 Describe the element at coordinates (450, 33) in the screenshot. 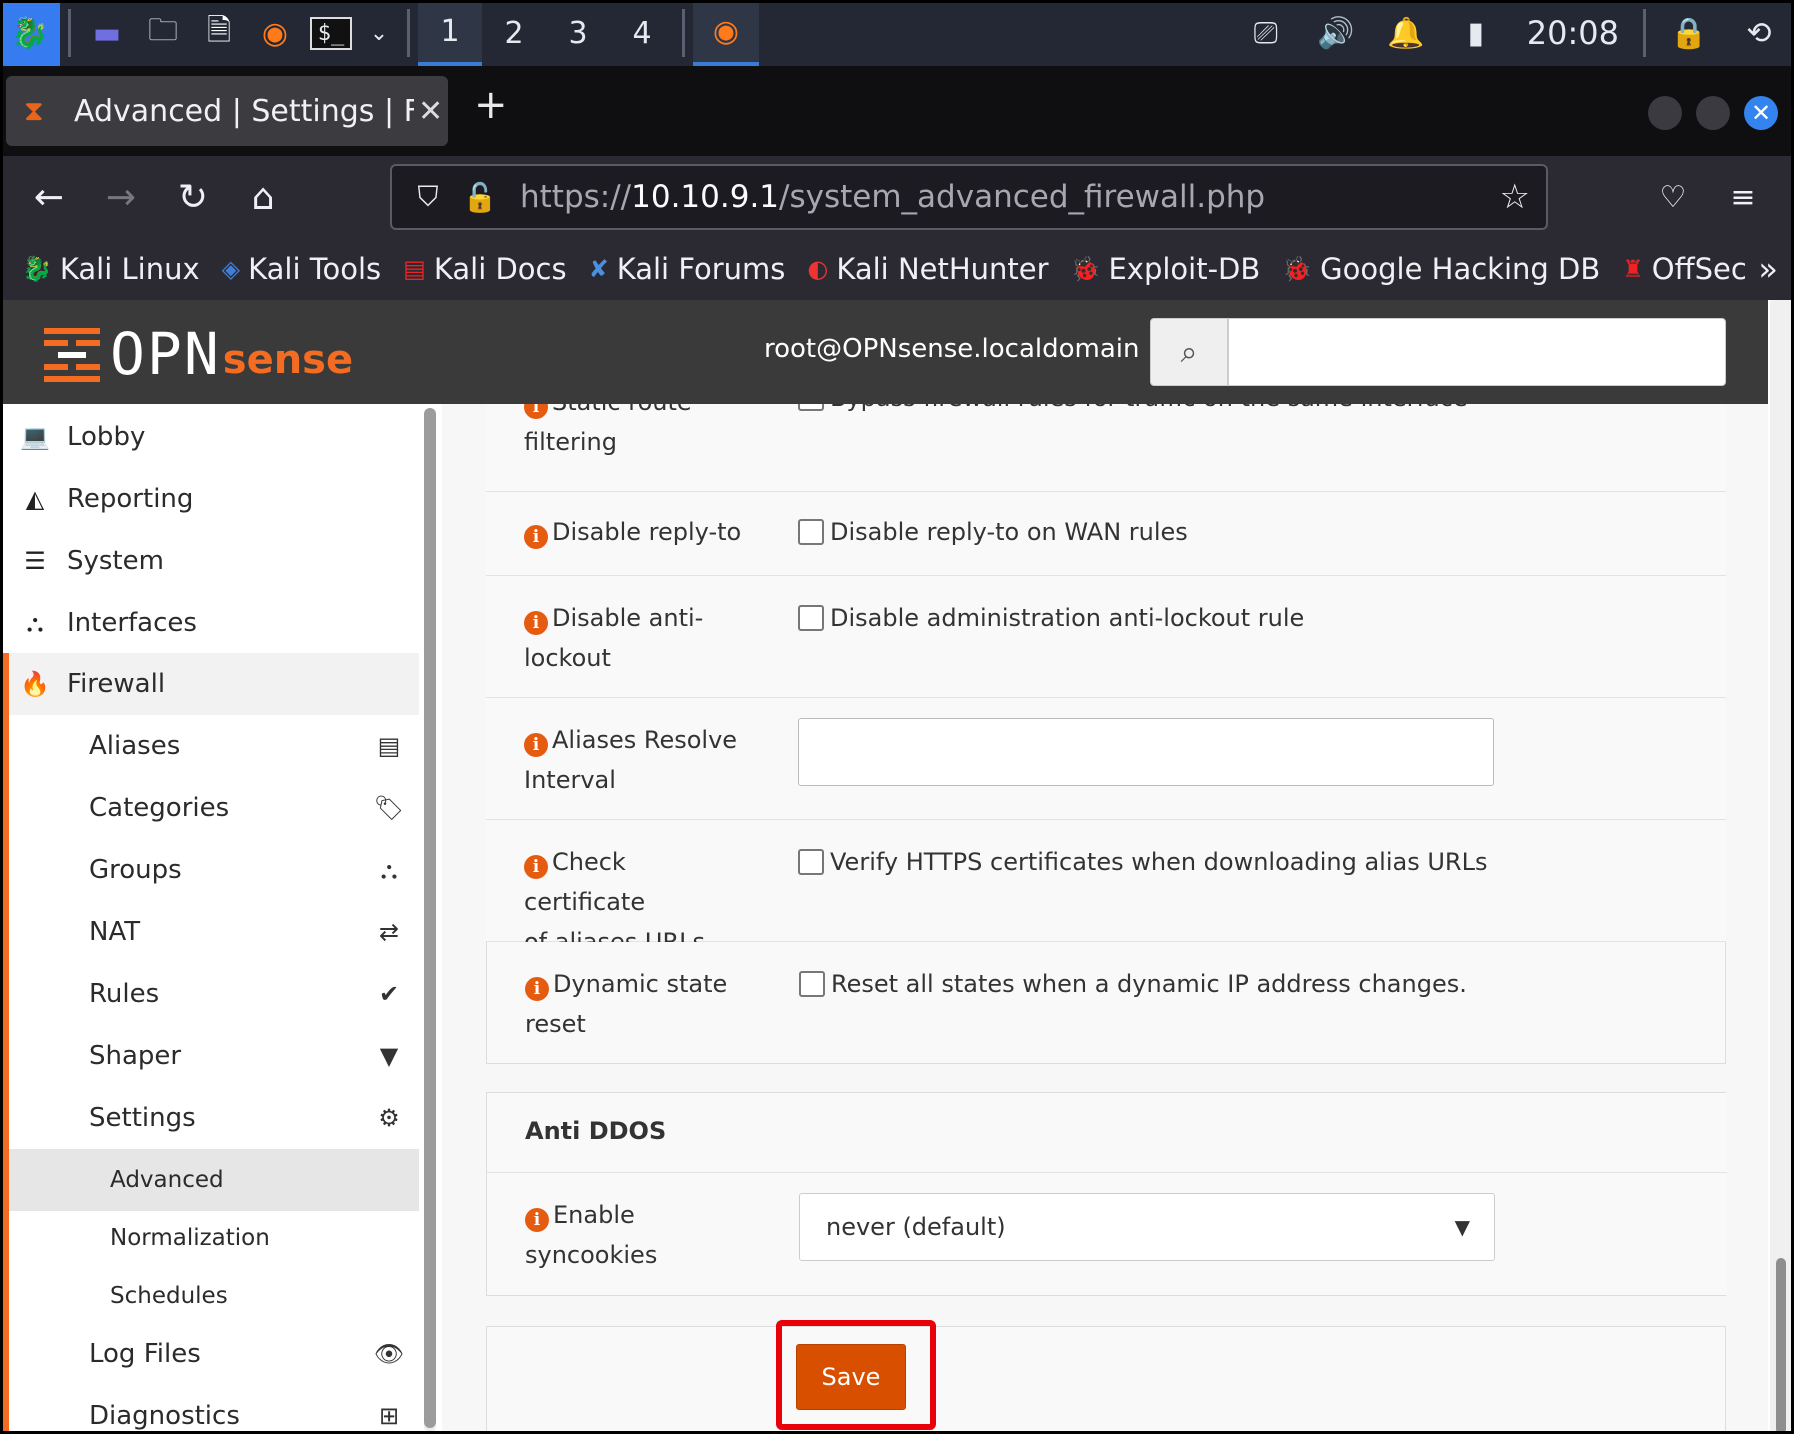

I see `workspace-1: 1` at that location.